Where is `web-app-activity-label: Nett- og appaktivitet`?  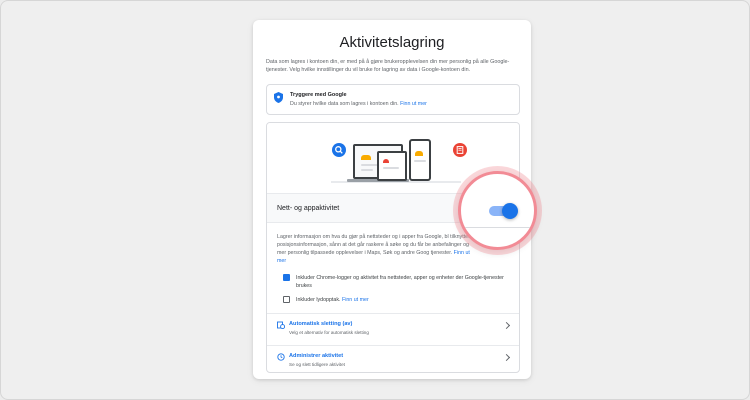
web-app-activity-label: Nett- og appaktivitet is located at coordinates (308, 208).